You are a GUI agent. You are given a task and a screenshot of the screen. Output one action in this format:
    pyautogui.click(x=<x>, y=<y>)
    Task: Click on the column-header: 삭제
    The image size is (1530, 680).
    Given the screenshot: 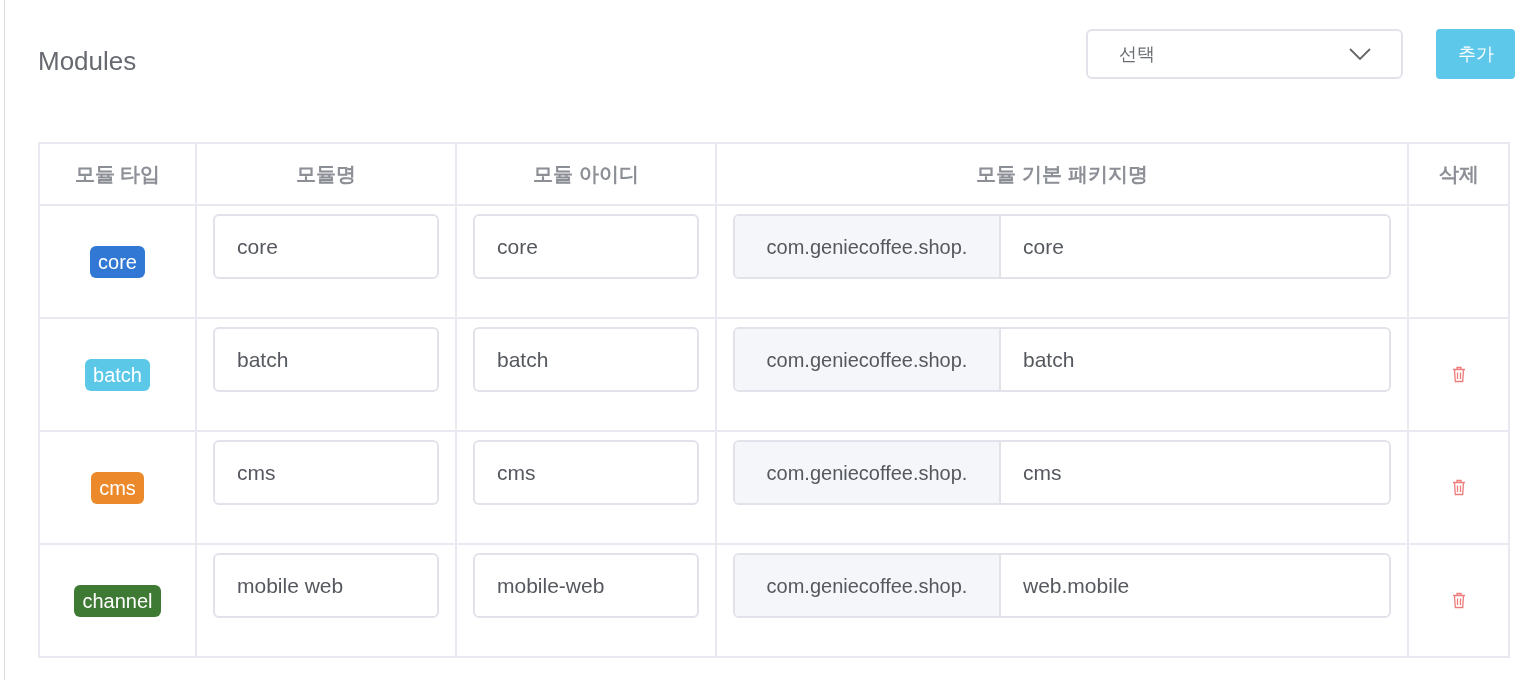 What is the action you would take?
    pyautogui.click(x=1458, y=174)
    